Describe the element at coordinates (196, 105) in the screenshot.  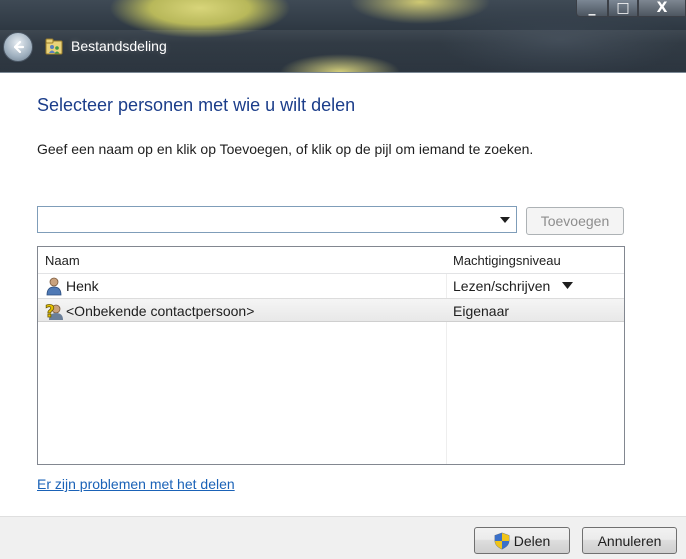
I see `page-title: Selecteer personen met wie u wilt delen` at that location.